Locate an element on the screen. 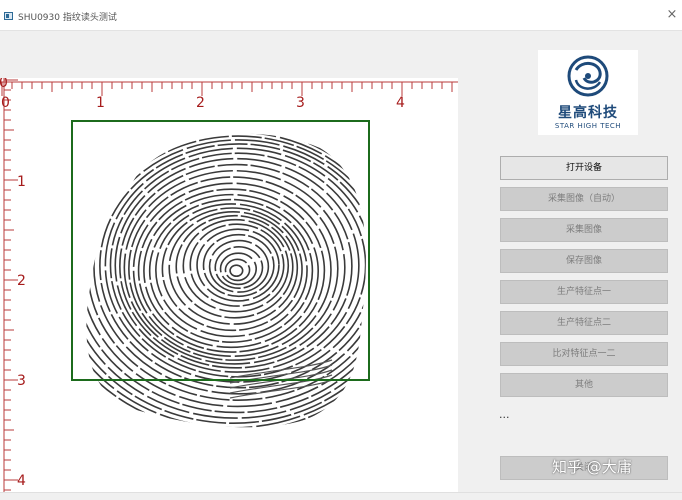 The image size is (682, 500). generate-feature-one-button: 生产特征点一 is located at coordinates (584, 292).